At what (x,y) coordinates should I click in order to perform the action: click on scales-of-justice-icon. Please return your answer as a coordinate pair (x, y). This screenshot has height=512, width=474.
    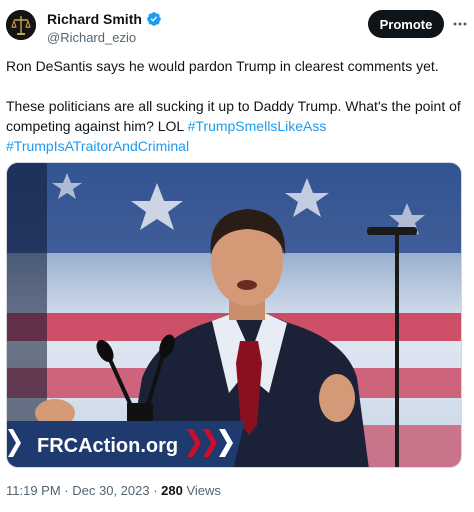
    Looking at the image, I should click on (21, 25).